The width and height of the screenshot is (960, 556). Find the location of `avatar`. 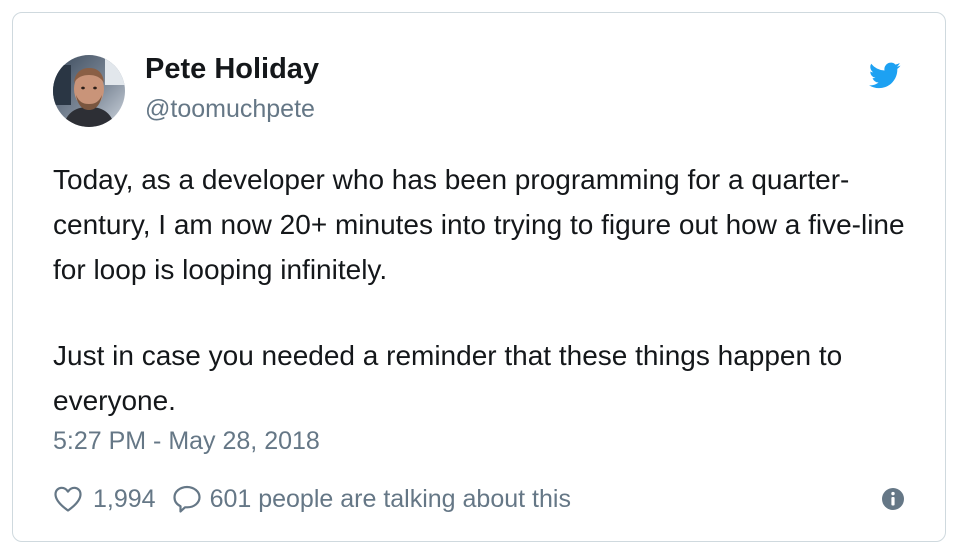

avatar is located at coordinates (89, 91).